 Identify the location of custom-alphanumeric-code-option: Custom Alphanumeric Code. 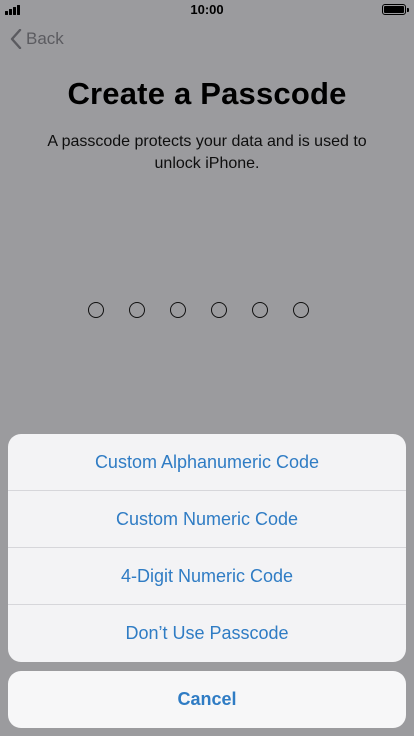
(207, 462).